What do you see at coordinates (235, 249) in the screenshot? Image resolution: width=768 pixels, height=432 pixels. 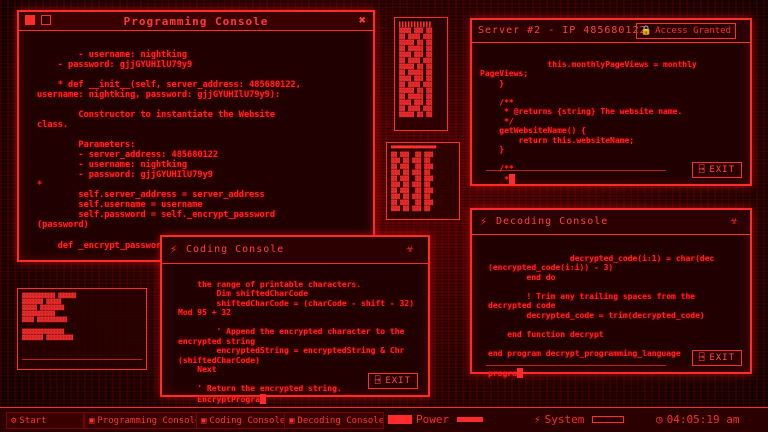 I see `coding-console-title: Coding Console` at bounding box center [235, 249].